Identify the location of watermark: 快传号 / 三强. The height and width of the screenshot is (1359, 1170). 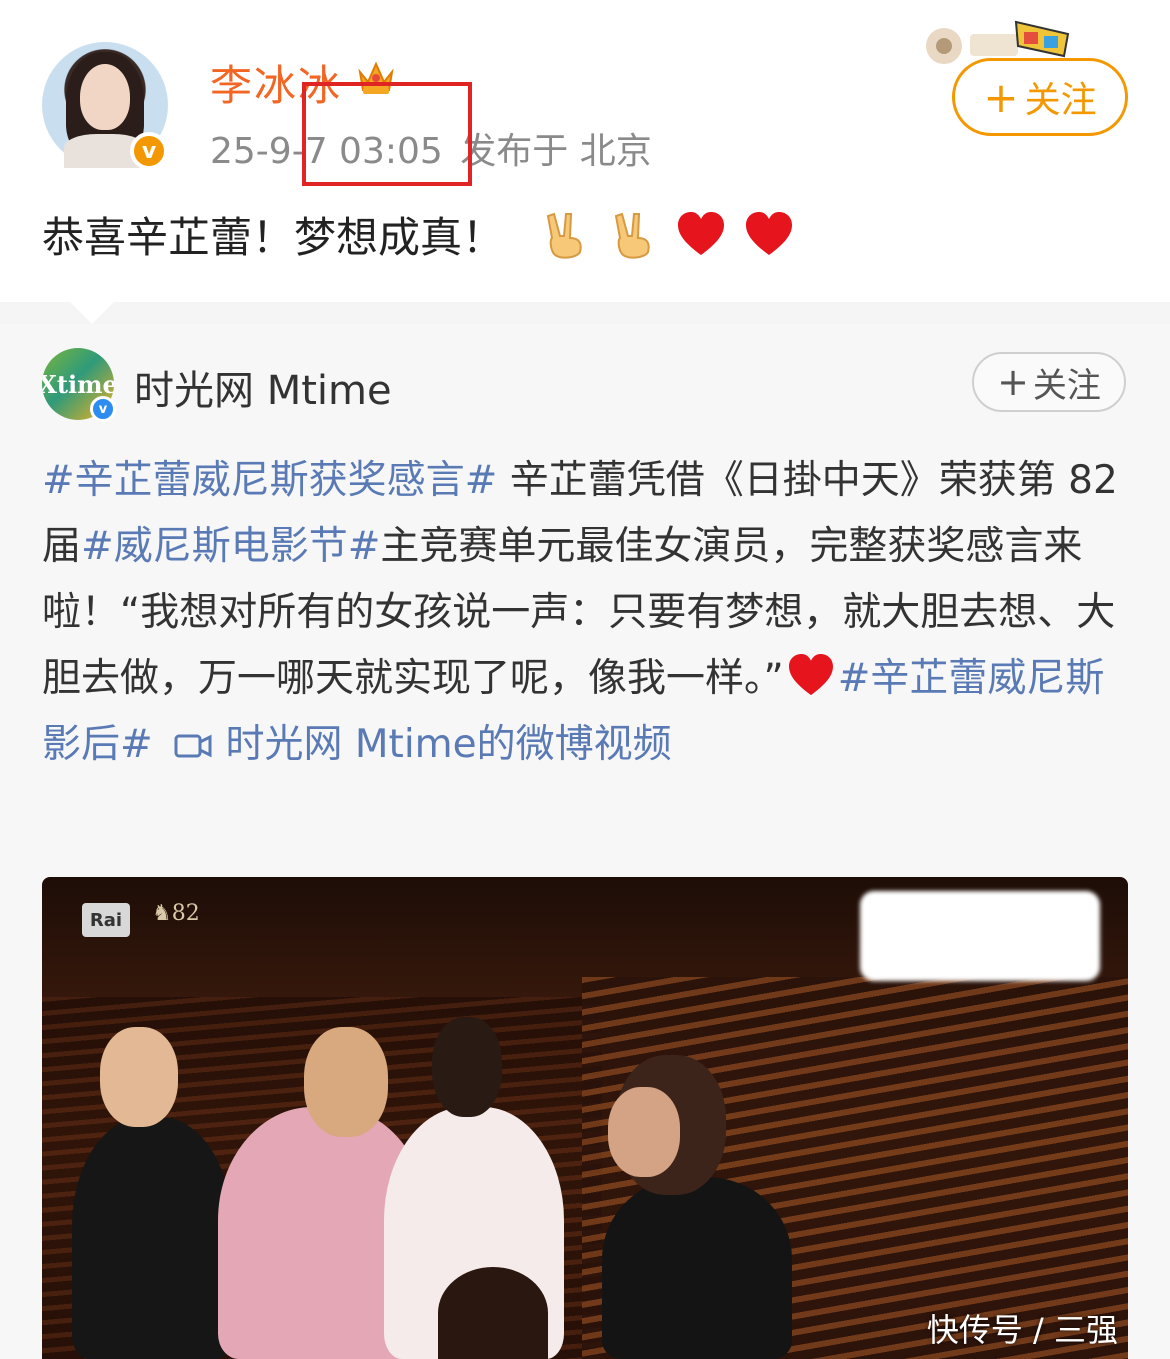
(1022, 1330).